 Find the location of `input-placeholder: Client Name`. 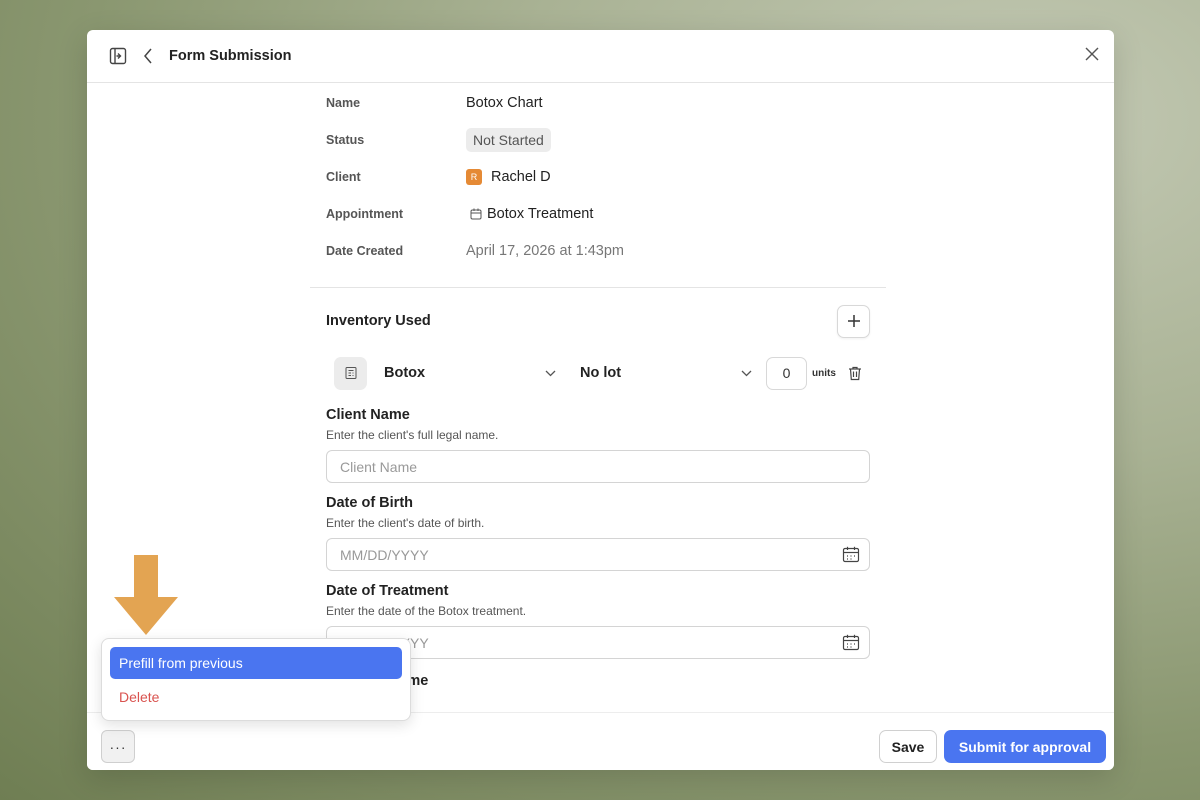

input-placeholder: Client Name is located at coordinates (379, 466).